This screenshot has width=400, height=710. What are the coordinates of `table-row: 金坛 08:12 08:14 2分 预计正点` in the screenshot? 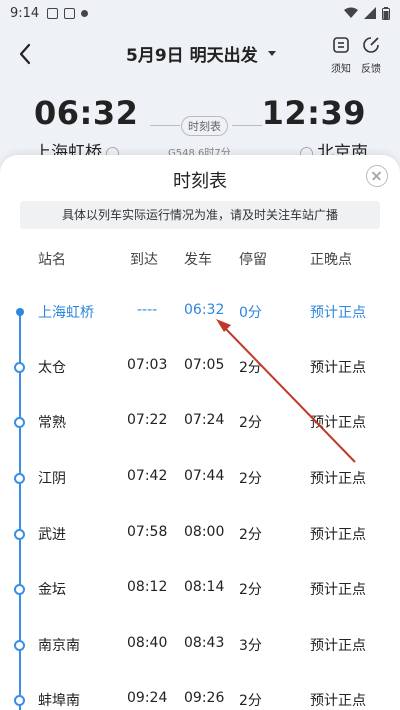 It's located at (200, 590).